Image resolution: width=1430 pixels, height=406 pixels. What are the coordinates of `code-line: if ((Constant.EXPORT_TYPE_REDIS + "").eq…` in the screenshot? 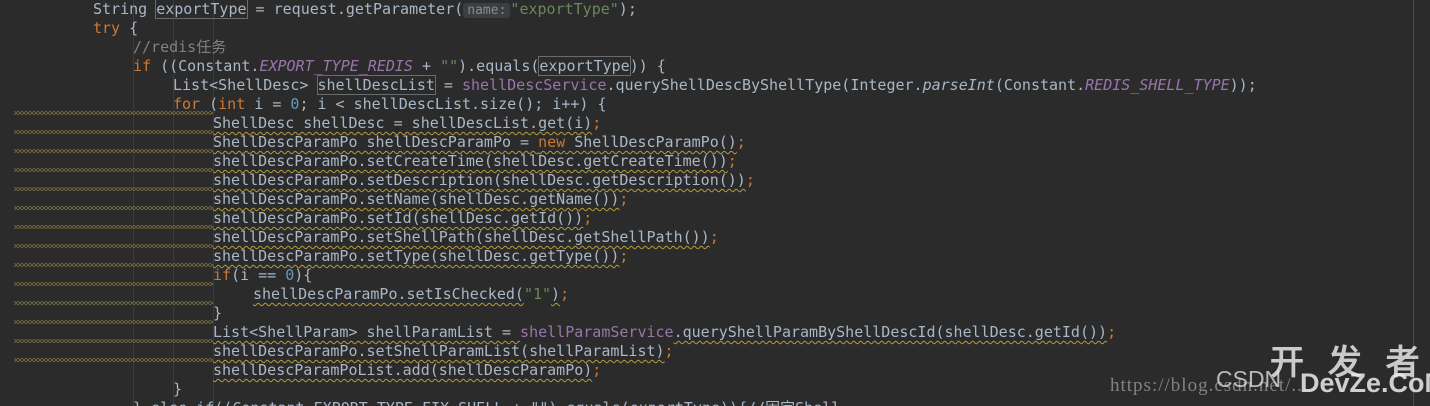 It's located at (399, 66).